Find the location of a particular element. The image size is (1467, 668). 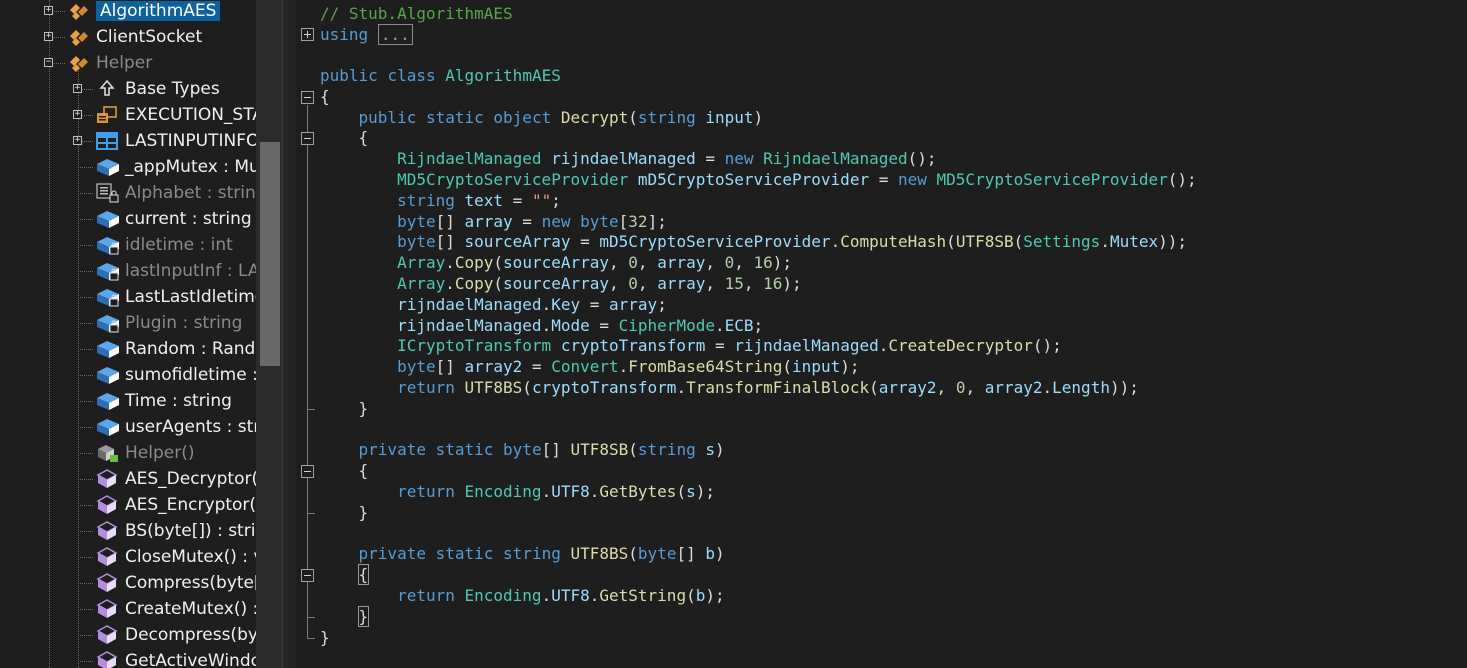

tree-item-label: AES_Decryptor(b is located at coordinates (190, 479).